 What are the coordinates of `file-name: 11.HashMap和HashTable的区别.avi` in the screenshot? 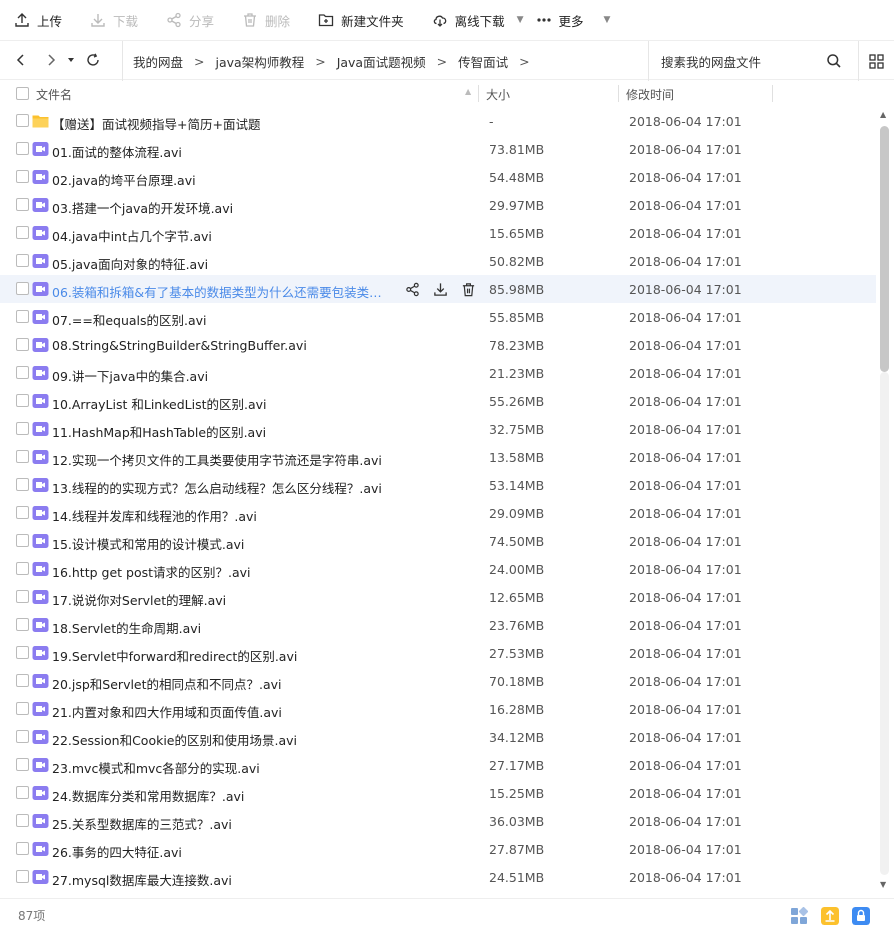 It's located at (159, 431).